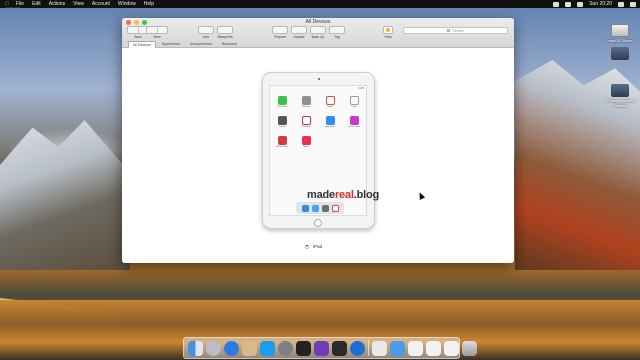 The width and height of the screenshot is (640, 360). Describe the element at coordinates (315, 208) in the screenshot. I see `mail-icon` at that location.